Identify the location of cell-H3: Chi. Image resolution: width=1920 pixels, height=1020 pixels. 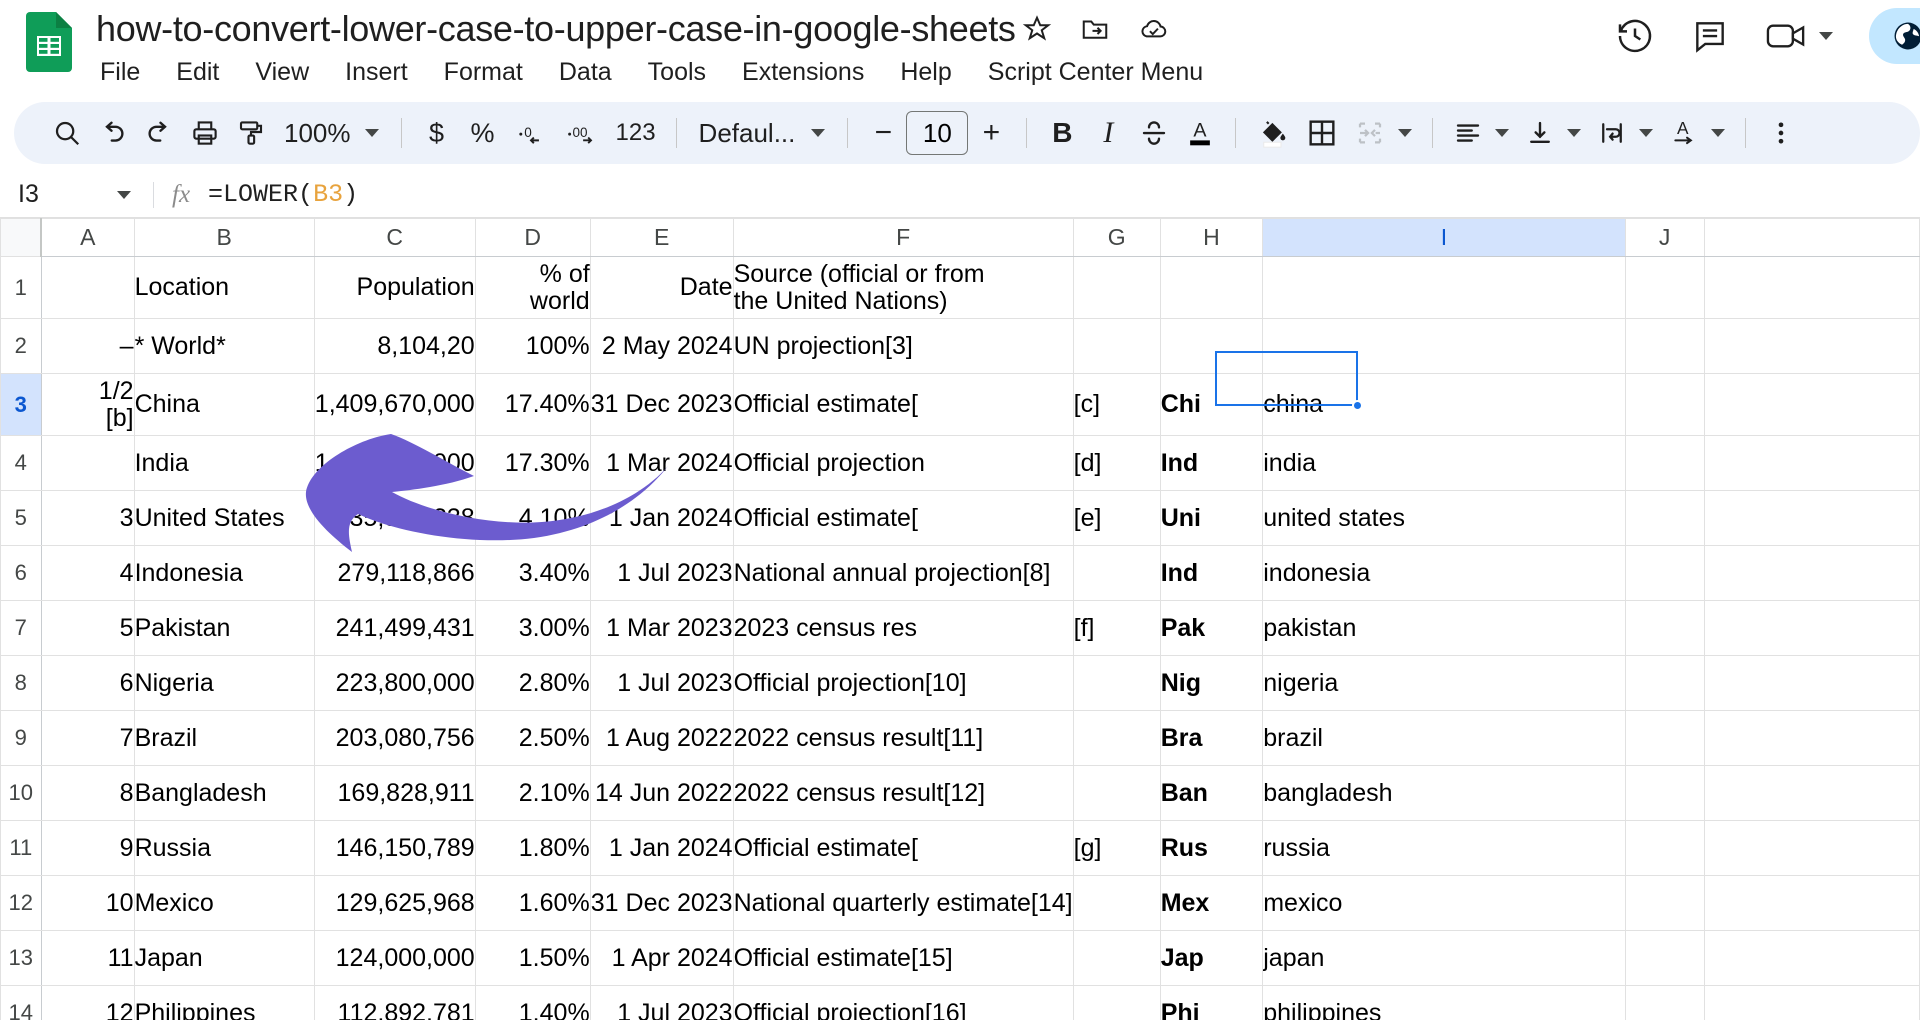
(1211, 404).